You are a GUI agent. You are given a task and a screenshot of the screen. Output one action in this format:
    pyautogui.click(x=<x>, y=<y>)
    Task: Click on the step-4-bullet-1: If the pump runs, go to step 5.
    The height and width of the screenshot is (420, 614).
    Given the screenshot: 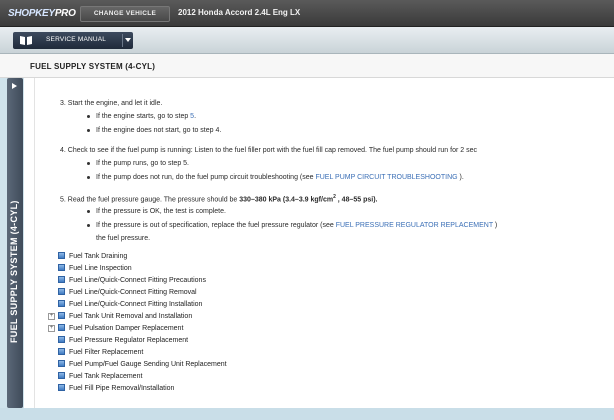 What is the action you would take?
    pyautogui.click(x=138, y=163)
    